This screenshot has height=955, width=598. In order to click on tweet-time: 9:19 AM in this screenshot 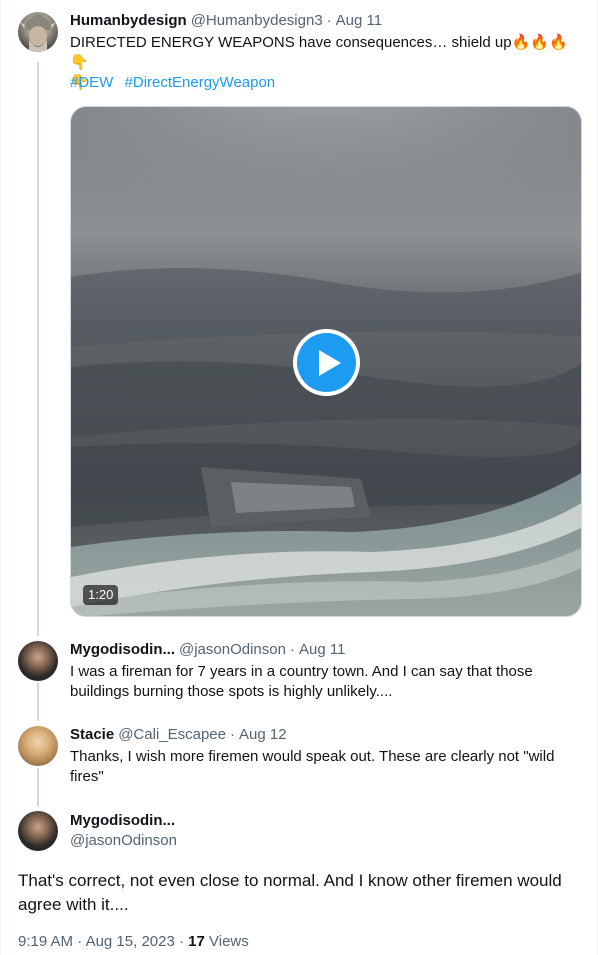, I will do `click(45, 941)`.